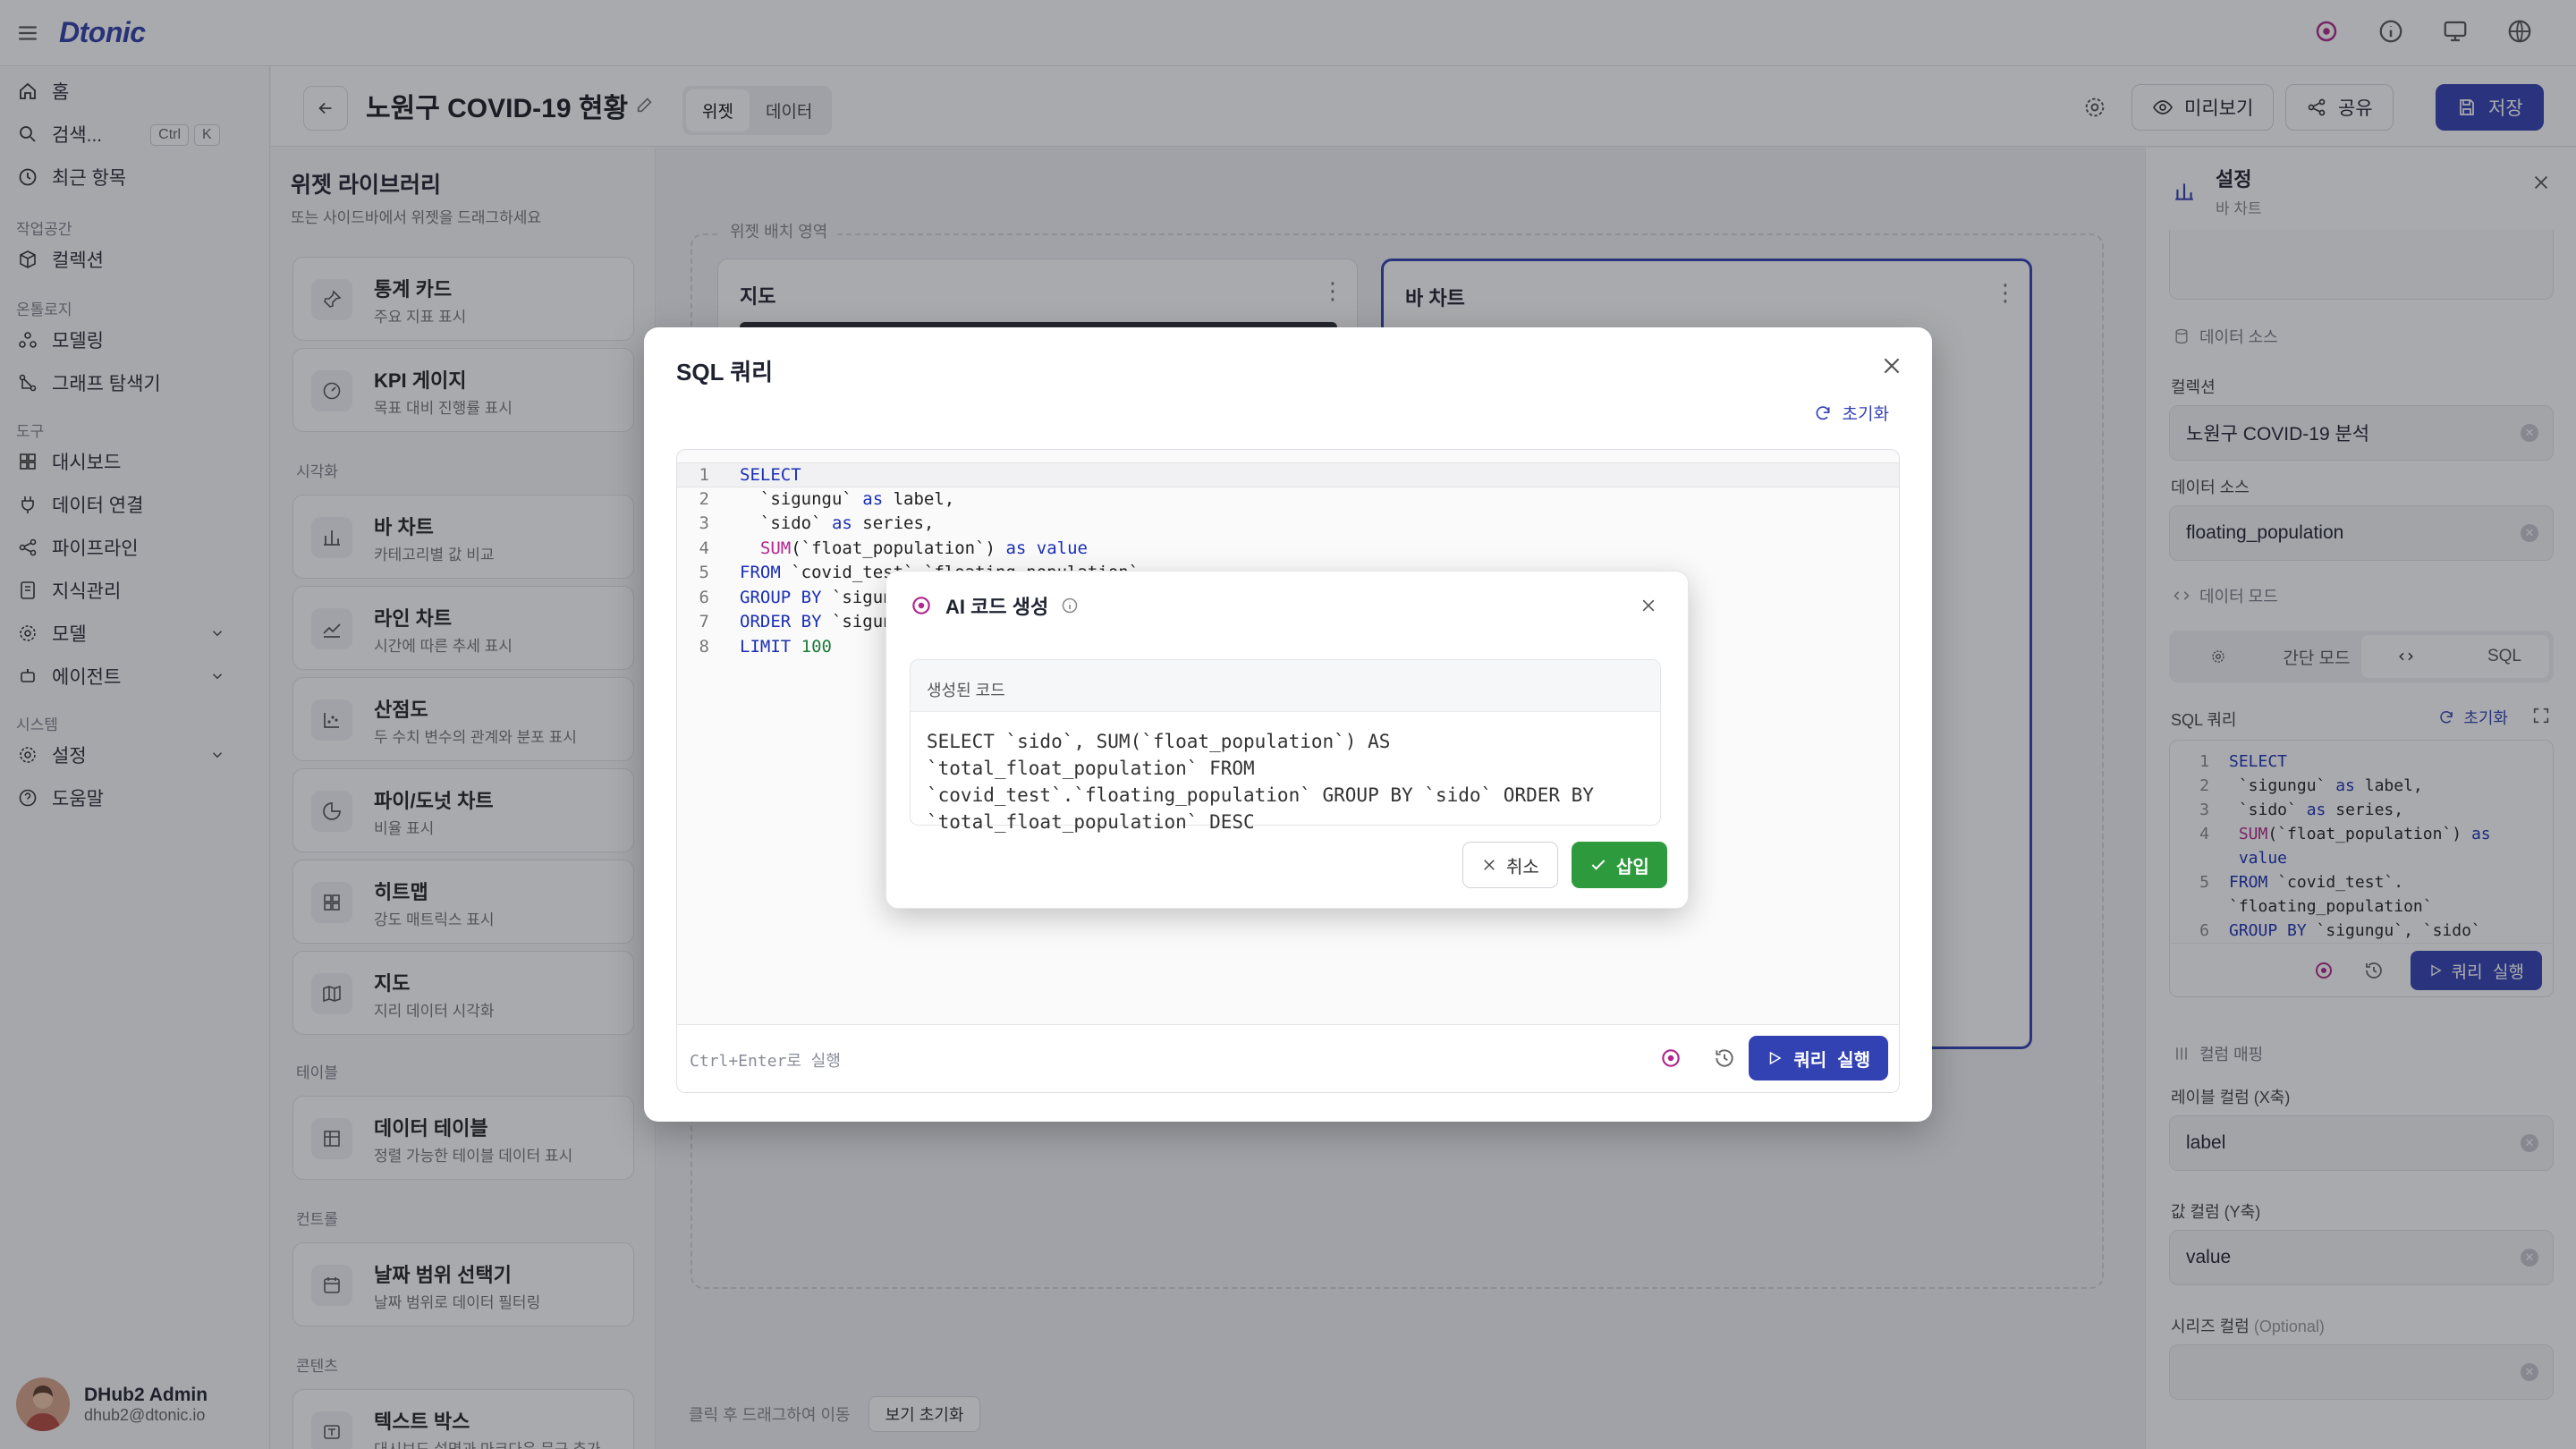  I want to click on ai-dialog-title: AI 코드 생성, so click(997, 607).